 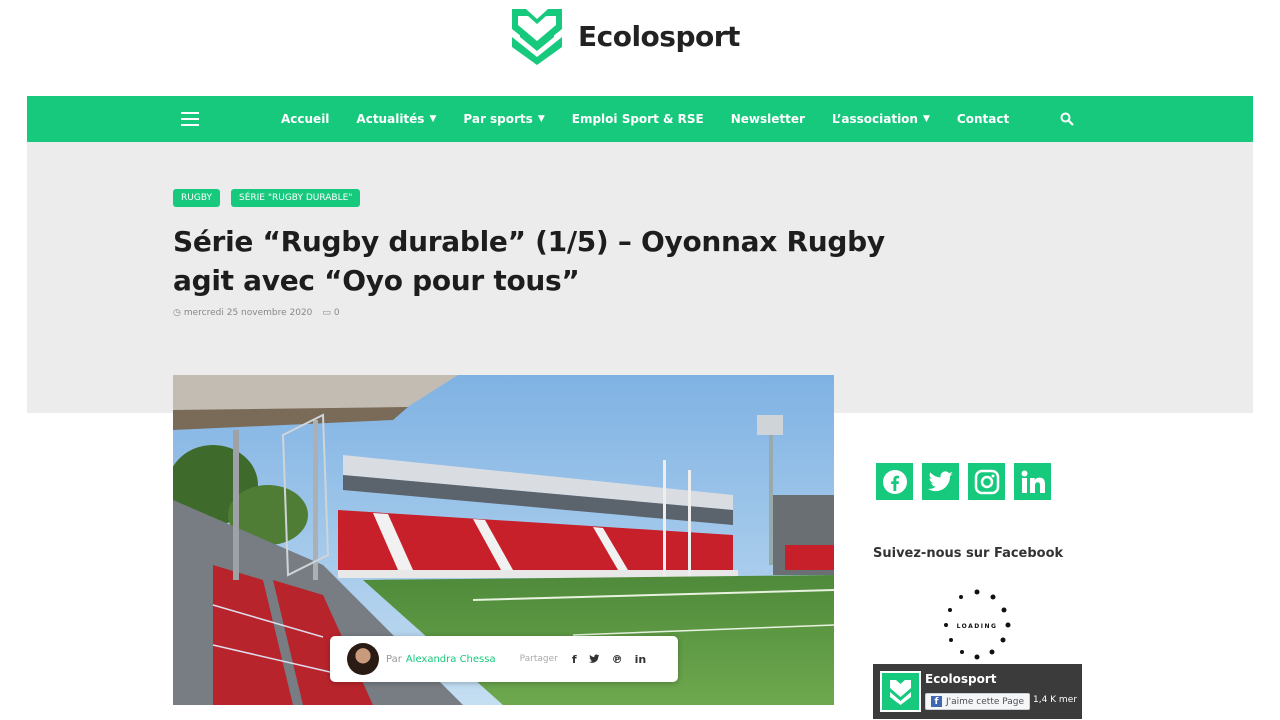 I want to click on nav-item-emploi: Emploi Sport & RSE, so click(x=638, y=119).